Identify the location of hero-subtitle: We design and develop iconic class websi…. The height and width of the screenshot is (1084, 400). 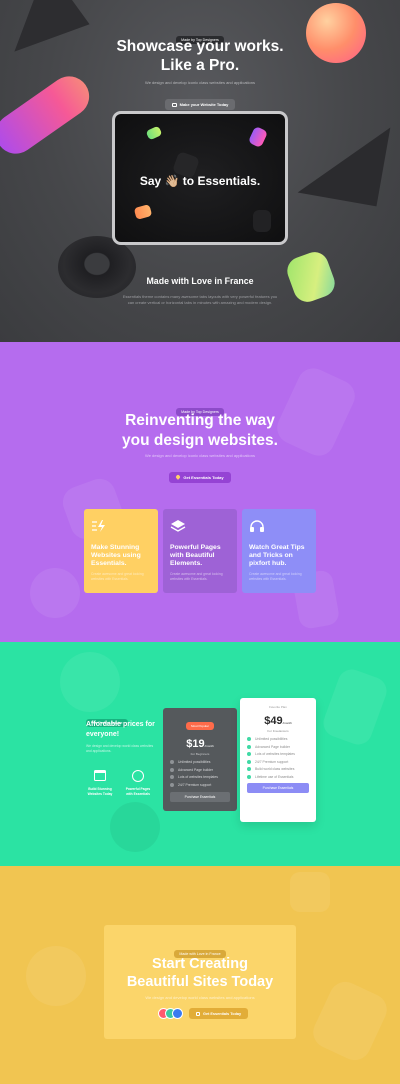
(200, 82).